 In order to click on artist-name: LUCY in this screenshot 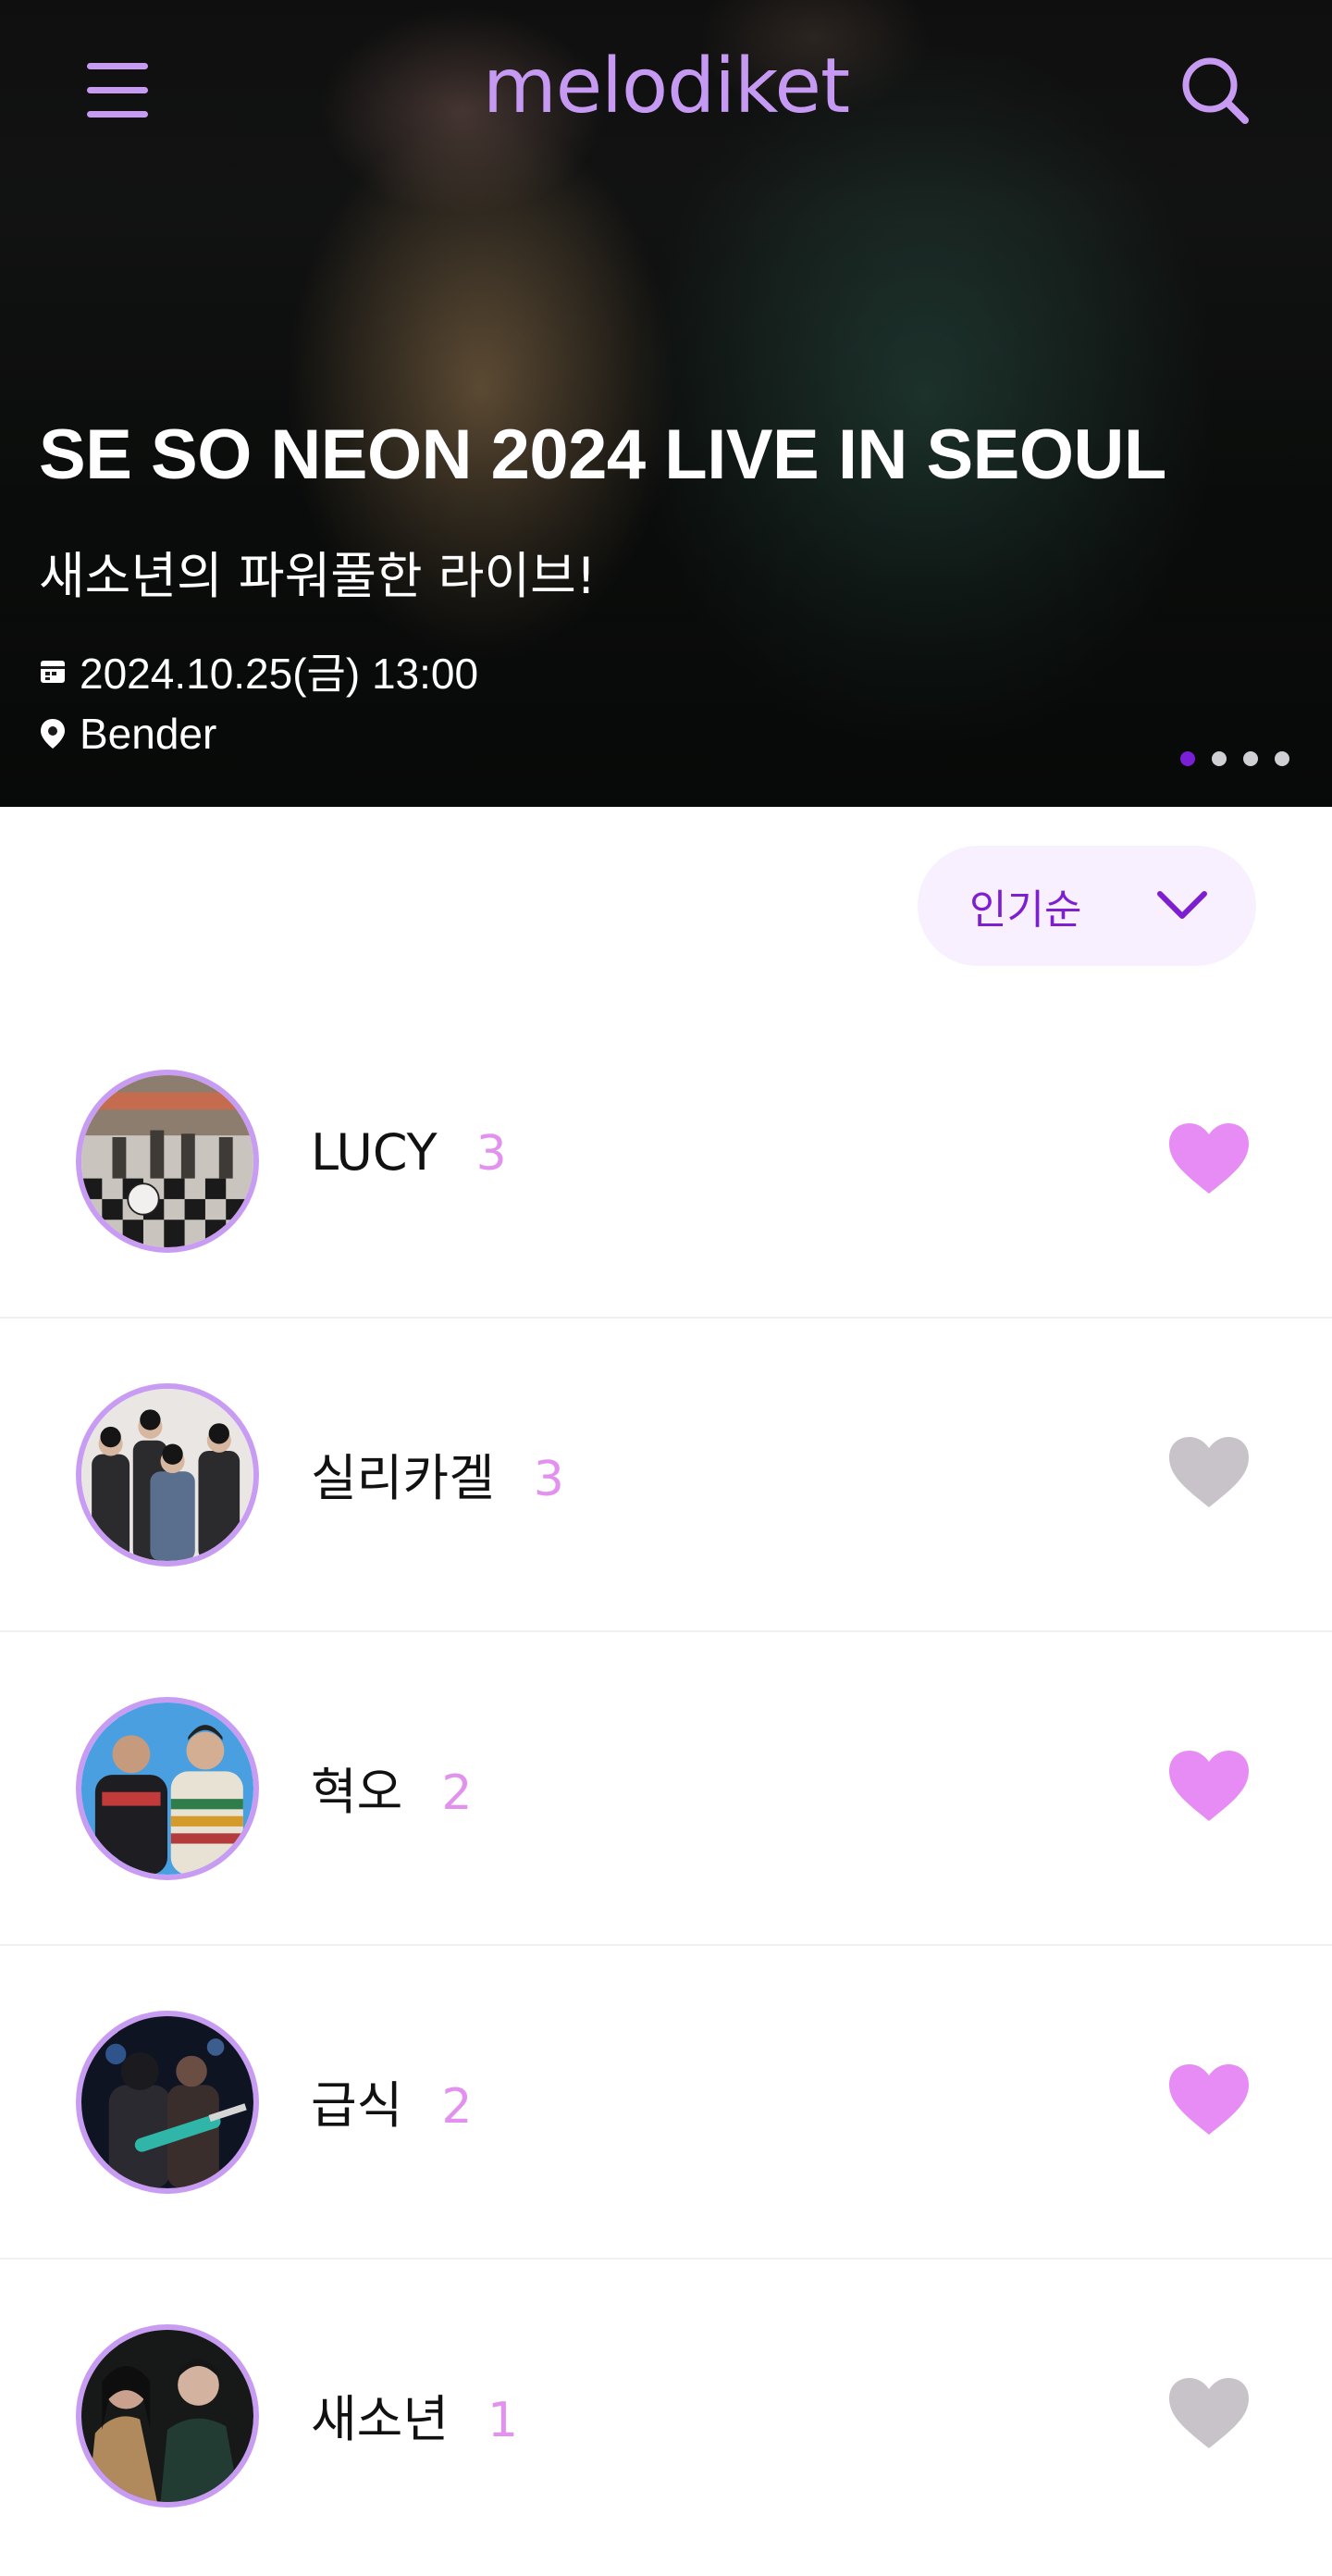, I will do `click(375, 1152)`.